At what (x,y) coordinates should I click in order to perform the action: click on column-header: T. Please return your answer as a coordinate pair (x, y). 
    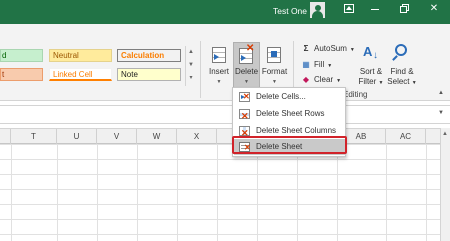
    Looking at the image, I should click on (34, 136).